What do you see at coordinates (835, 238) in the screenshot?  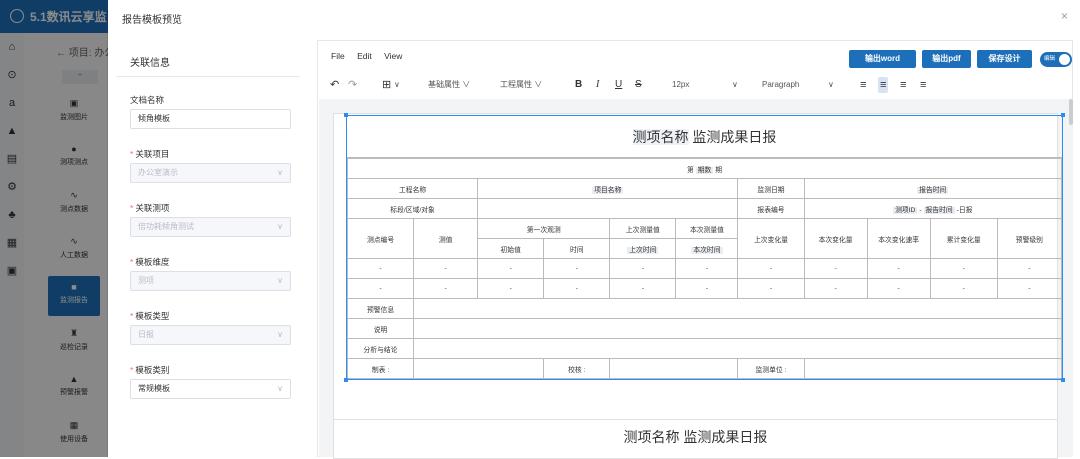 I see `header-this-change: 本次变化量` at bounding box center [835, 238].